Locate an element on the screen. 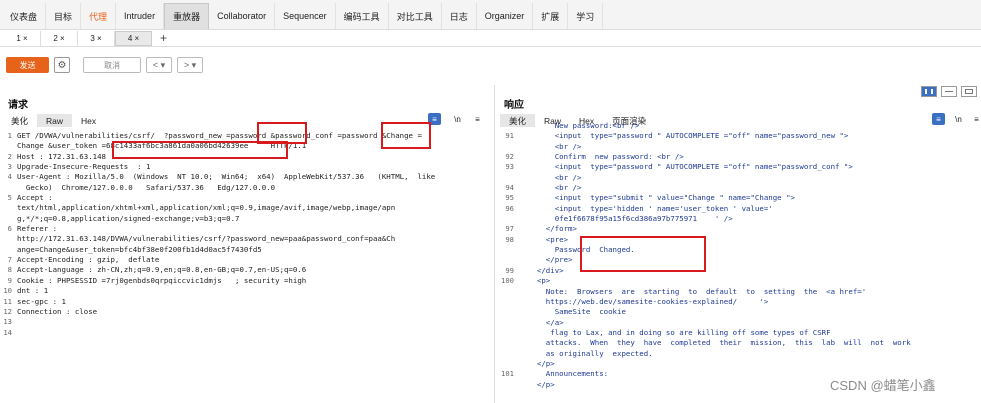  tab-comparer: 对比工具 is located at coordinates (415, 16).